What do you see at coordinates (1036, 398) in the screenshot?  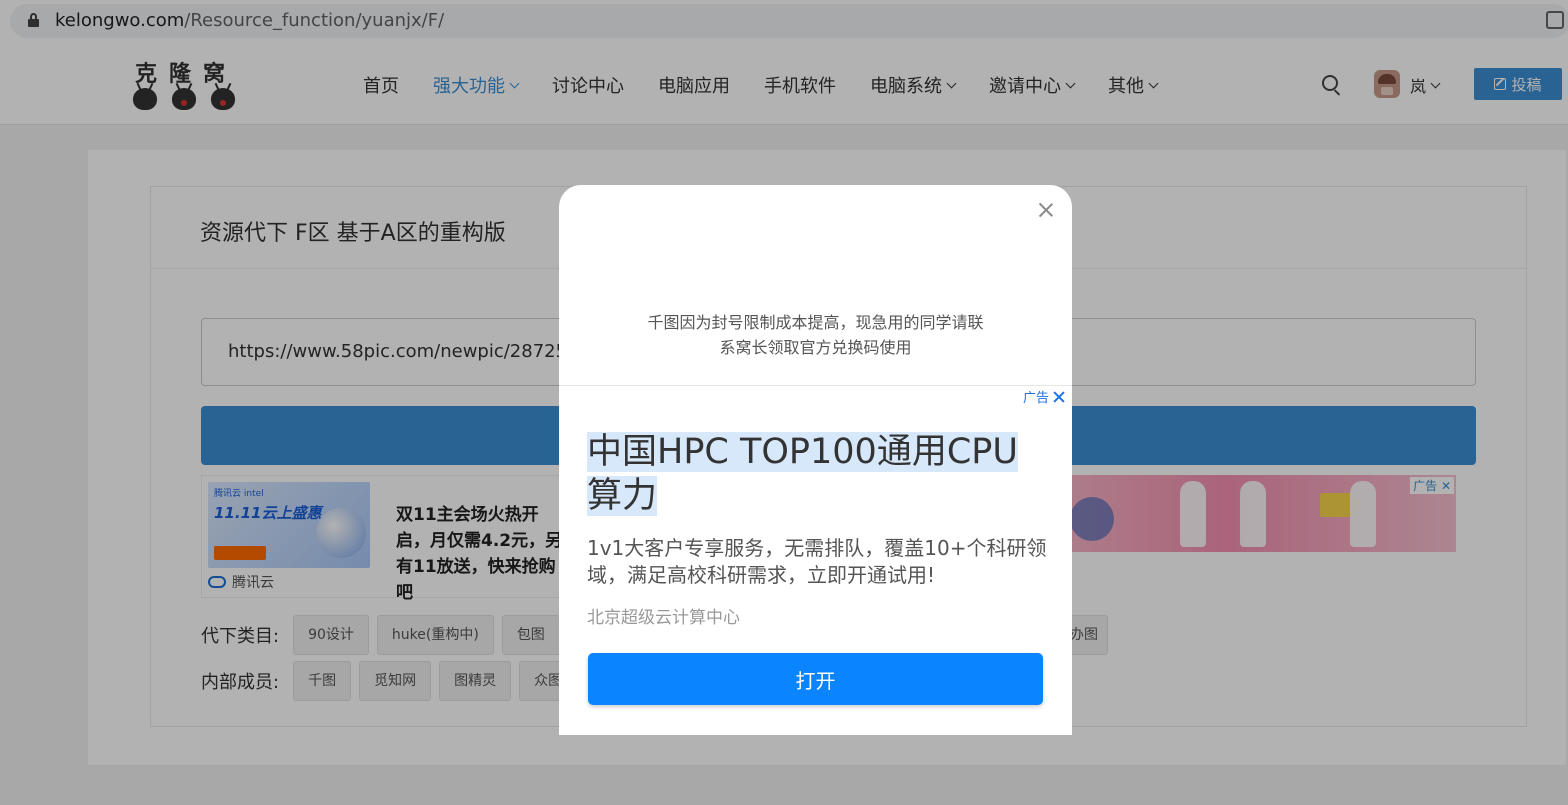 I see `ad-label-text: 广告` at bounding box center [1036, 398].